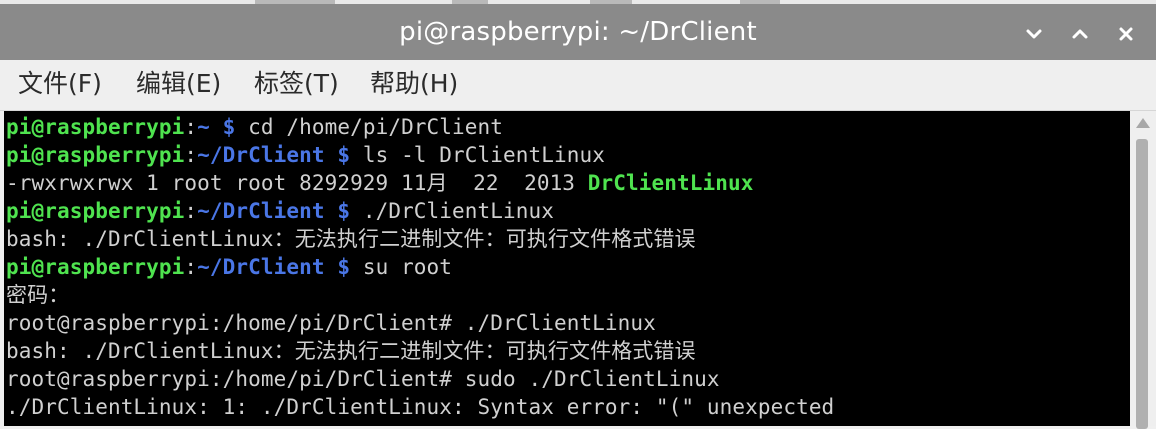 This screenshot has width=1156, height=429. I want to click on vertical-scrollbar, so click(1143, 270).